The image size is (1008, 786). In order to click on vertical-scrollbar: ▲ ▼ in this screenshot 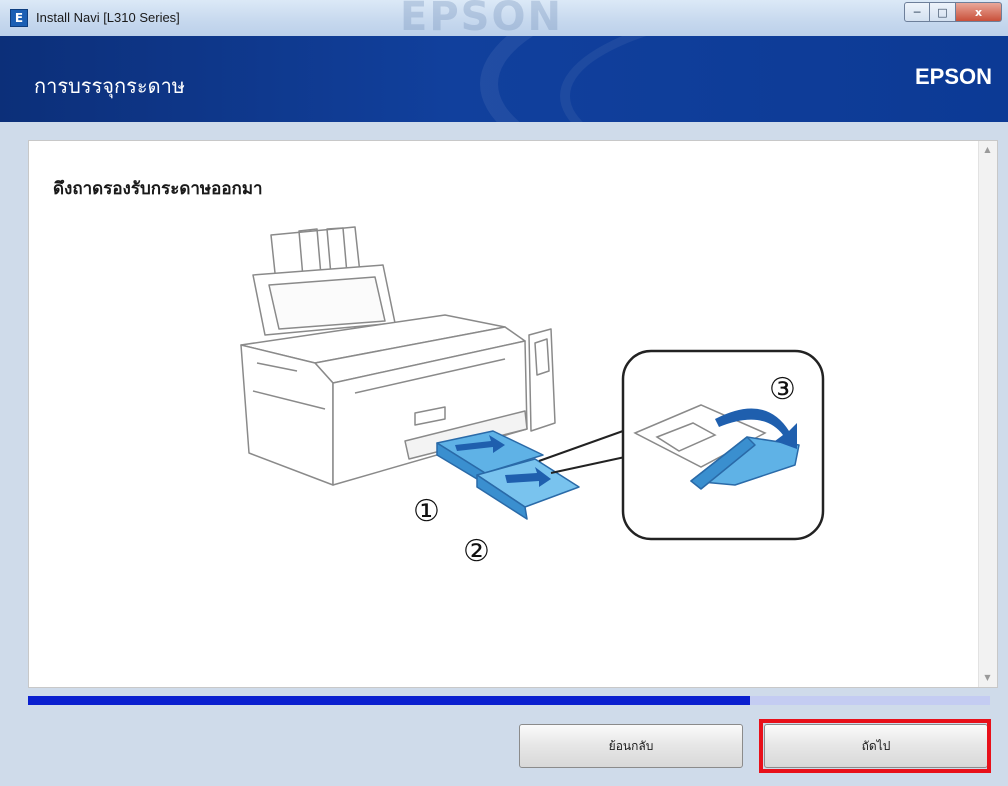, I will do `click(987, 414)`.